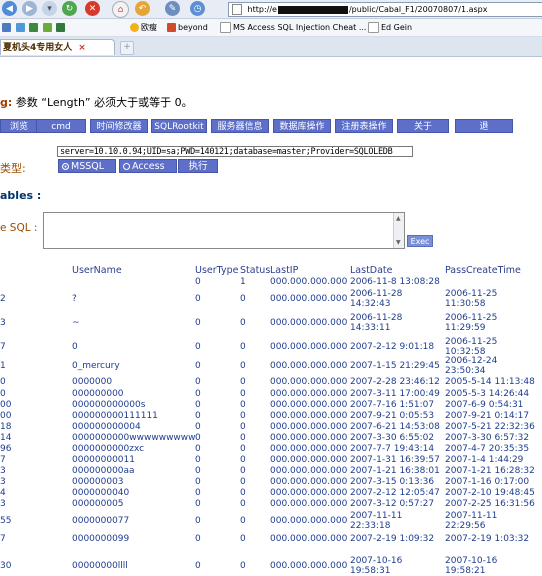 The image size is (542, 576). What do you see at coordinates (127, 48) in the screenshot?
I see `new-tab-icon: +` at bounding box center [127, 48].